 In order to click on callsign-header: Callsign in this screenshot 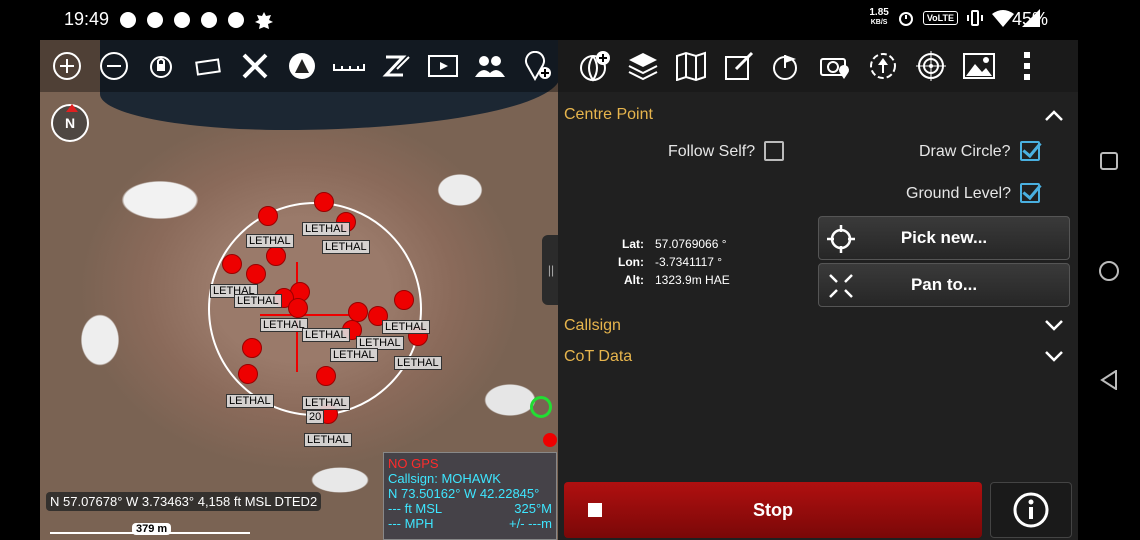, I will do `click(592, 326)`.